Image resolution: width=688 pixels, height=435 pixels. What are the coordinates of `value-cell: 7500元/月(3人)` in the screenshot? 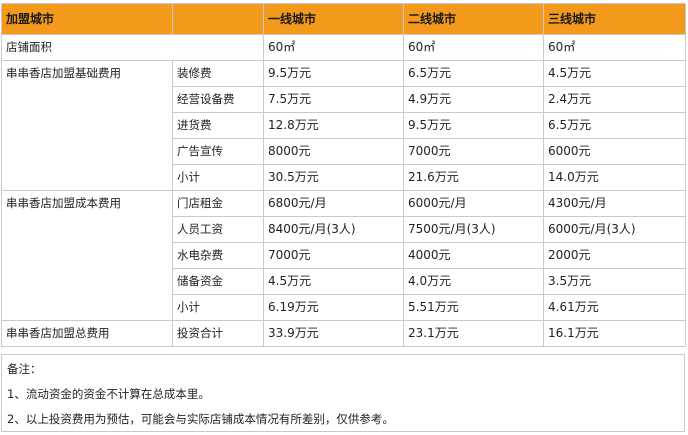 It's located at (473, 229).